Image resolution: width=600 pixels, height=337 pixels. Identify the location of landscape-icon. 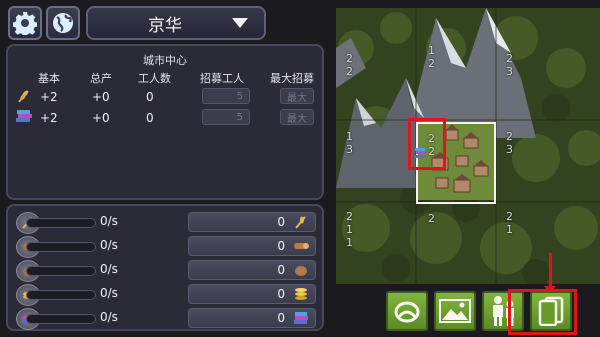
(455, 311).